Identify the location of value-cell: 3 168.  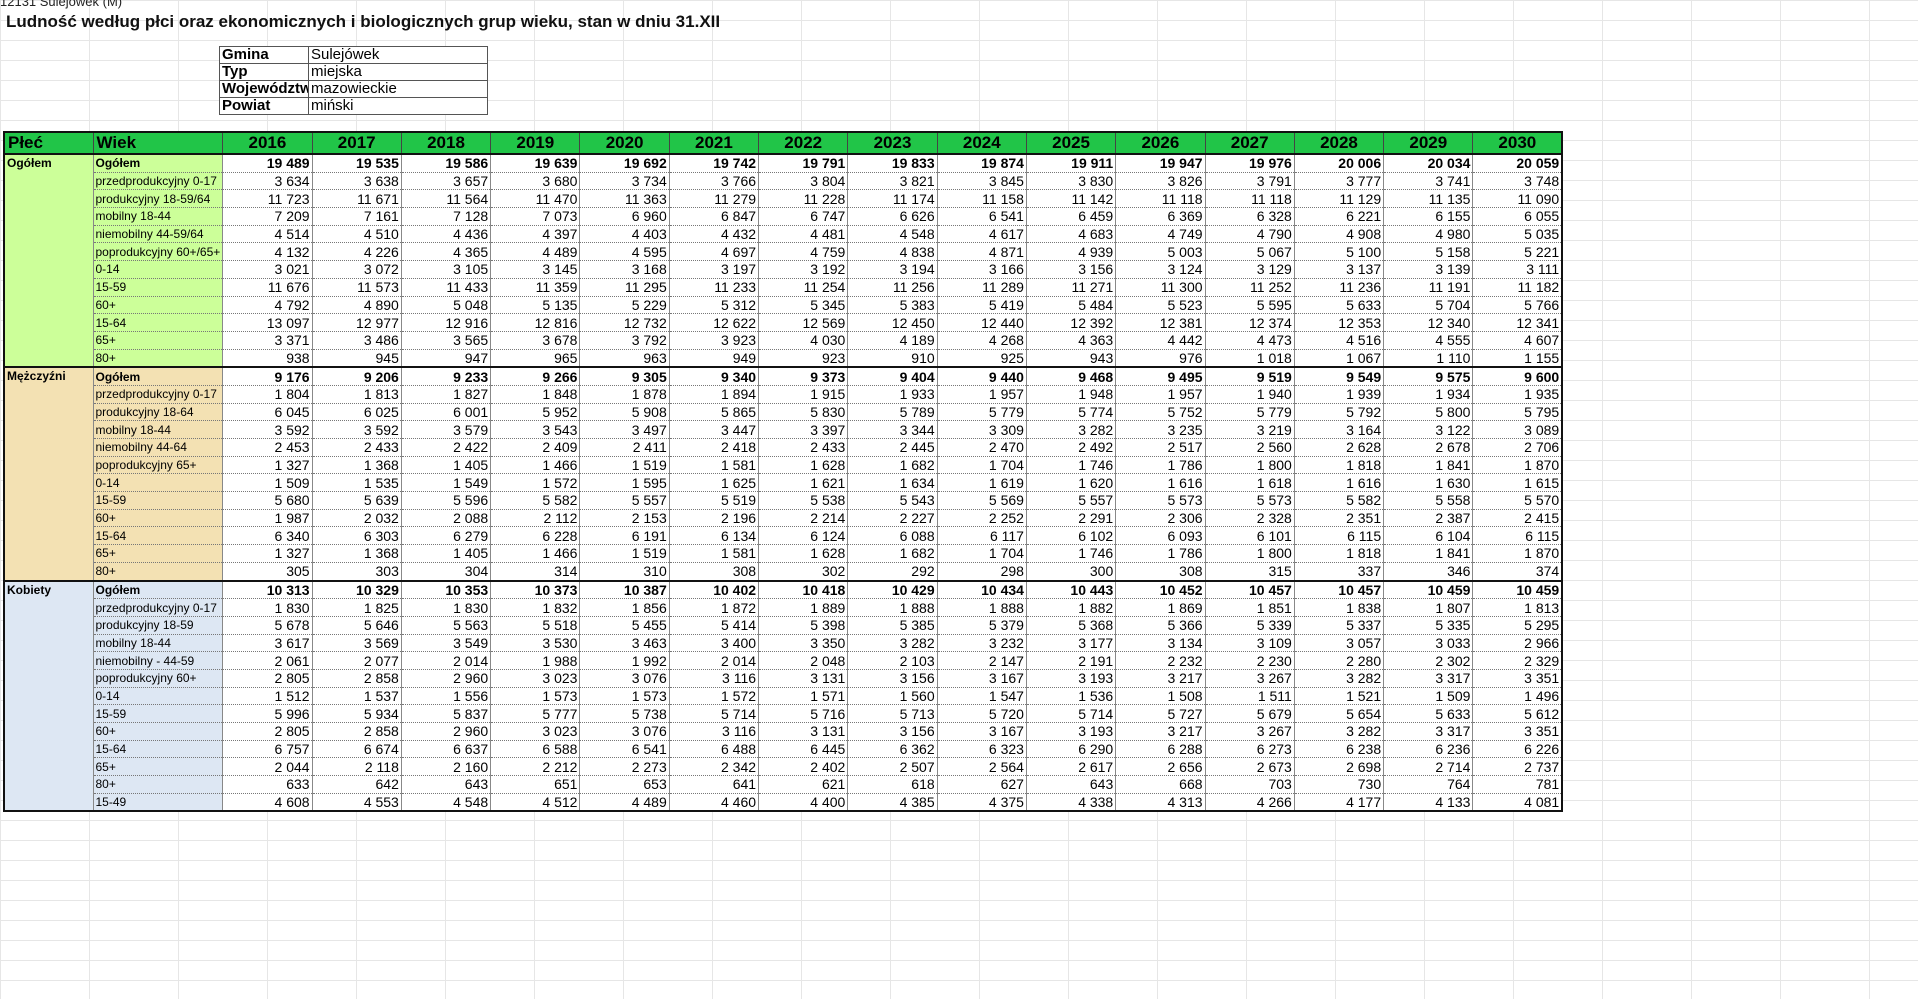
(624, 269).